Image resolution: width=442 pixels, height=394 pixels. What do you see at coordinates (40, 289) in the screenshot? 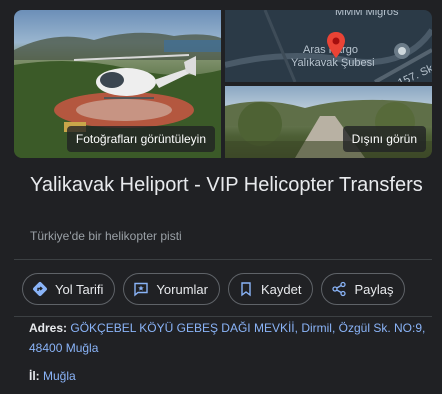
I see `directions-icon` at bounding box center [40, 289].